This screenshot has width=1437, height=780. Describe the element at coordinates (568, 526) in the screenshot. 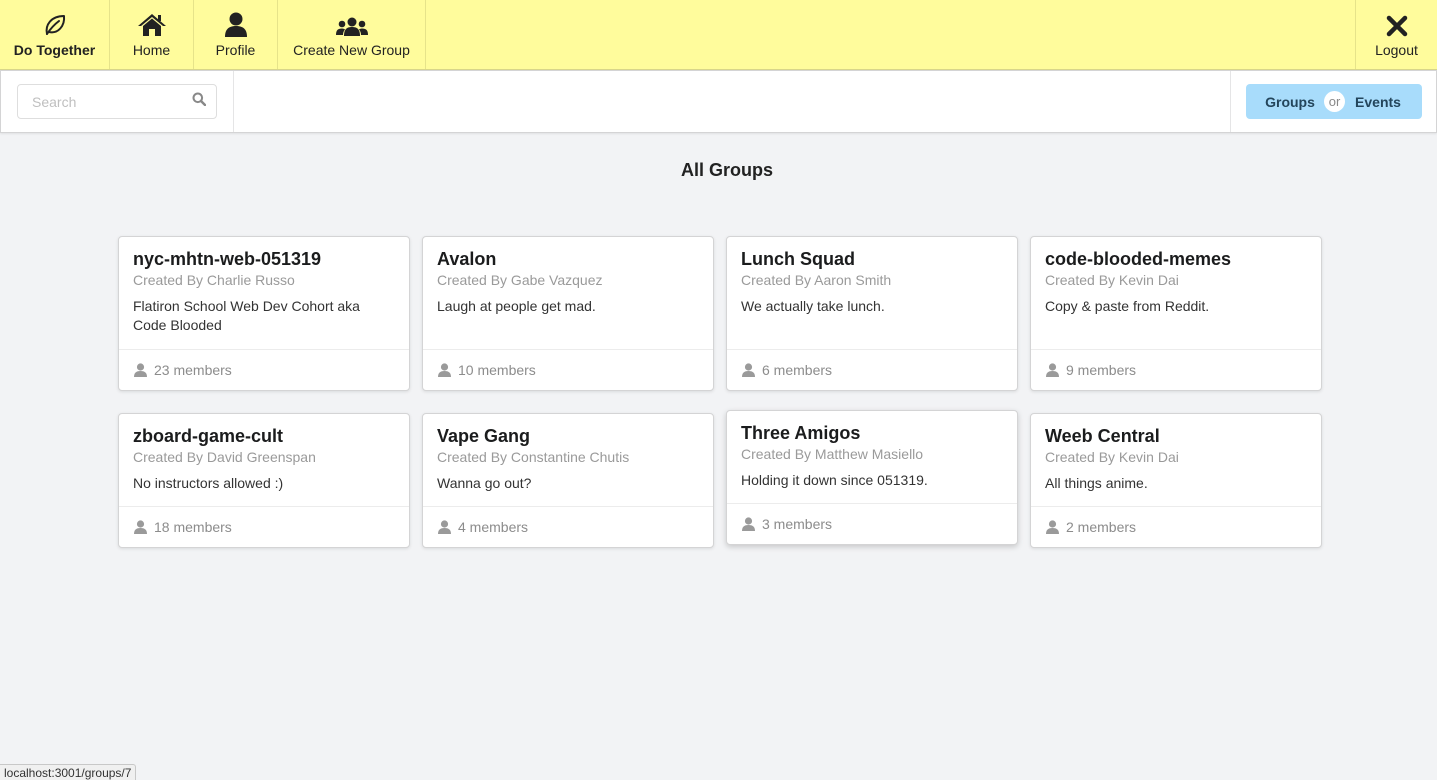

I see `group-members: 4 members` at that location.